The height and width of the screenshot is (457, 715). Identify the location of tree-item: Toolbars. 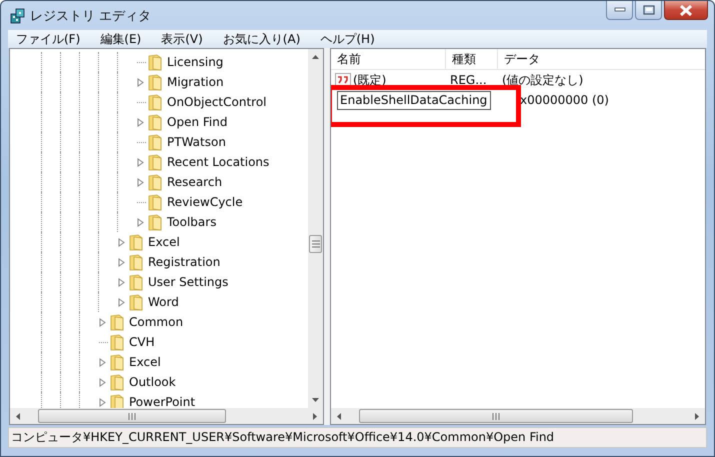
(159, 222).